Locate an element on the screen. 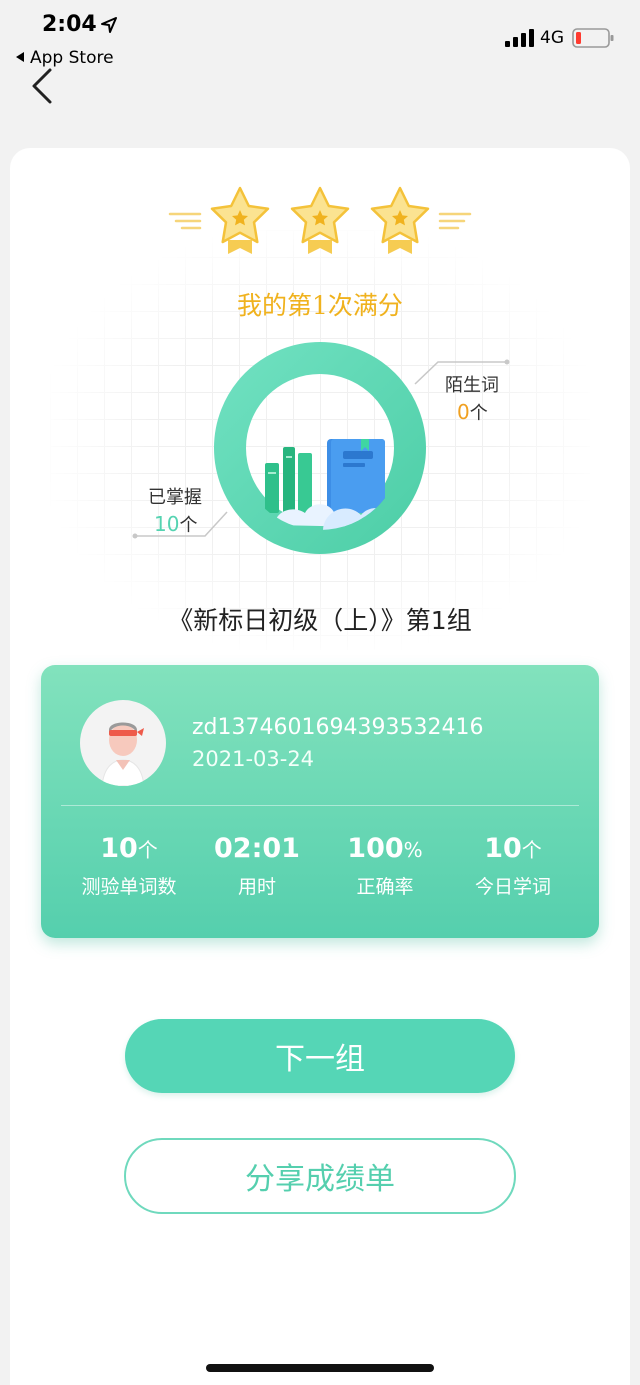 Image resolution: width=640 pixels, height=1385 pixels. decor-lines-right-icon is located at coordinates (455, 221).